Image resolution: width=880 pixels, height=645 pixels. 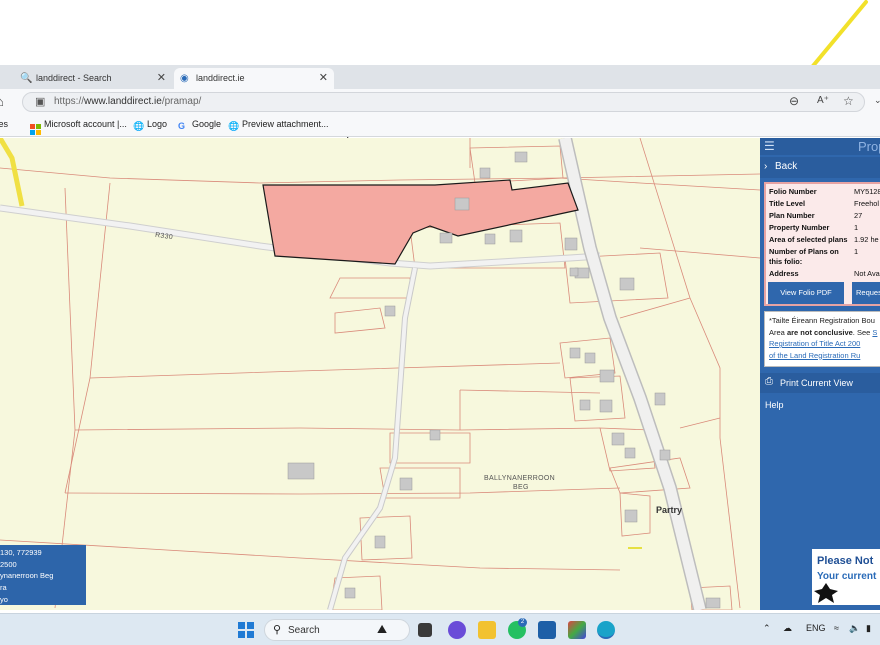 What do you see at coordinates (207, 124) in the screenshot?
I see `bookmark-label: Google` at bounding box center [207, 124].